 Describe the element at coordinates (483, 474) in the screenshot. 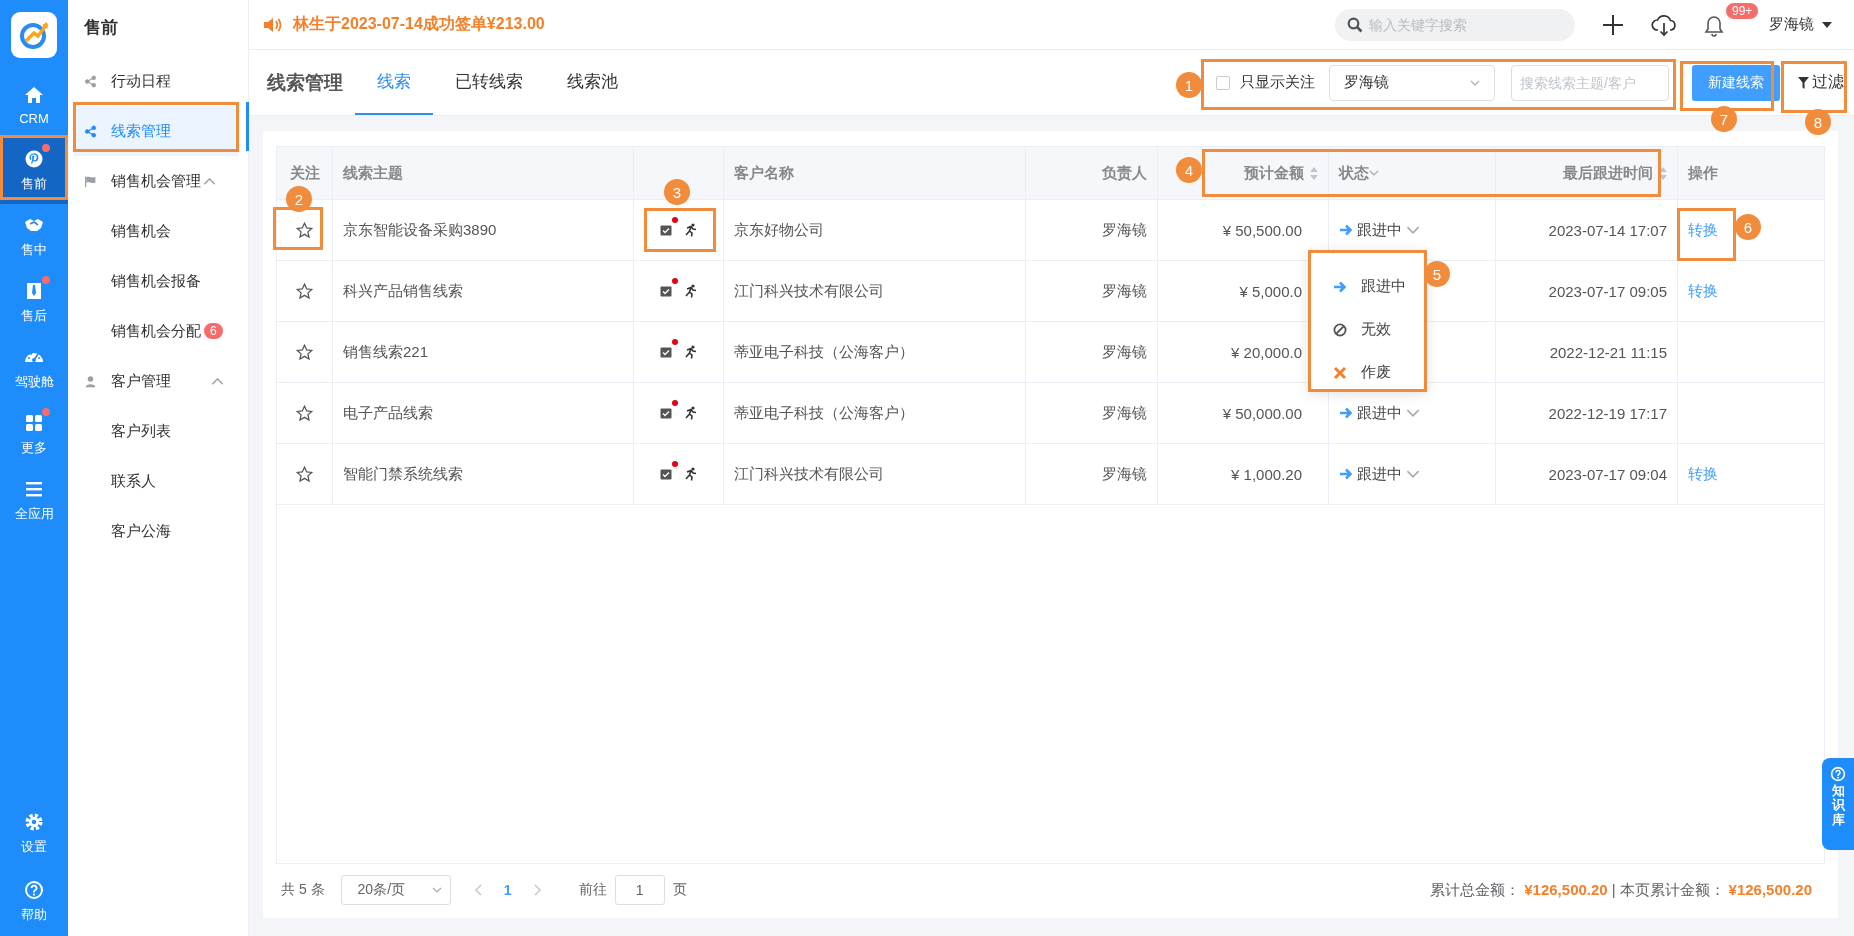

I see `table-cell: 智能门禁系统线索` at that location.